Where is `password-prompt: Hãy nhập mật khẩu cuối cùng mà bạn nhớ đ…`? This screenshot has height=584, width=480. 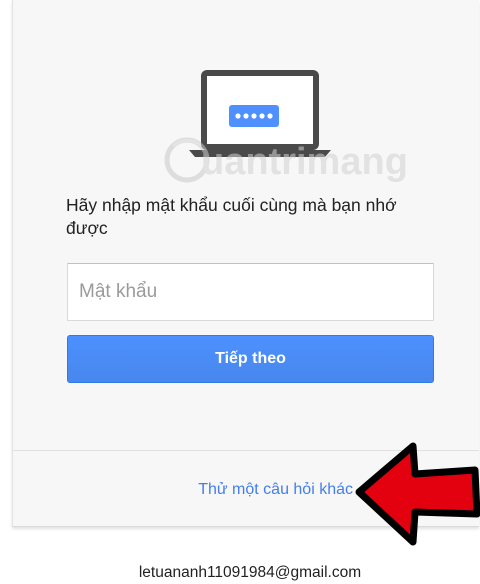 password-prompt: Hãy nhập mật khẩu cuối cùng mà bạn nhớ đ… is located at coordinates (231, 216).